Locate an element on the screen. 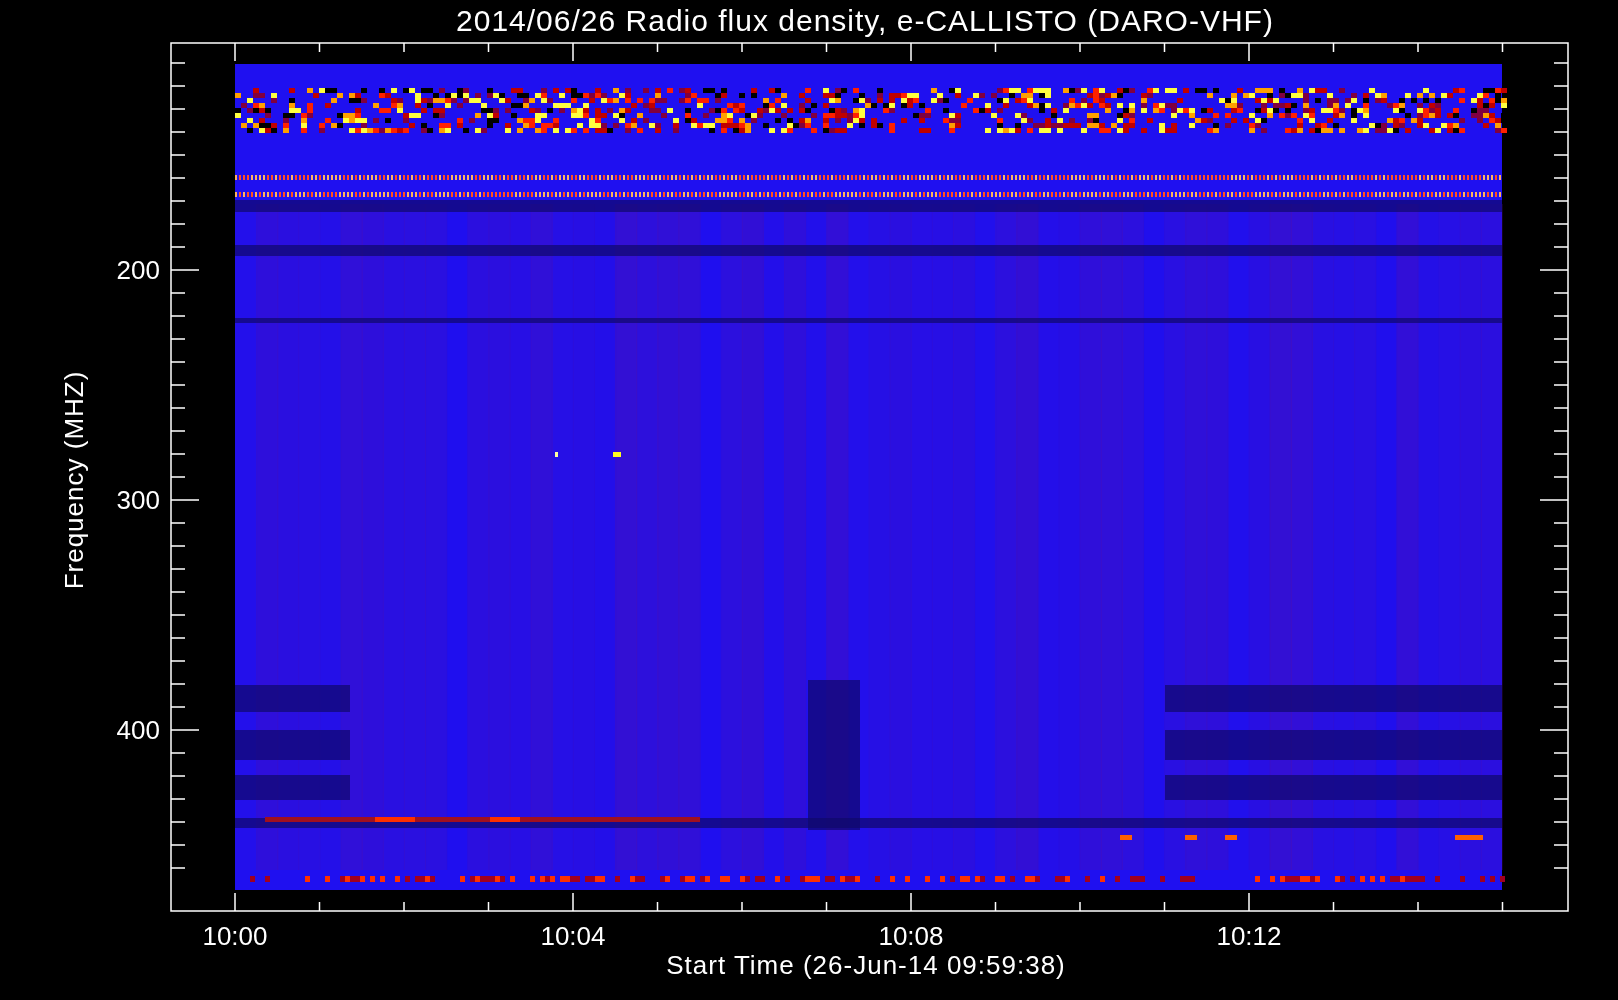 This screenshot has height=1000, width=1618. x-tick-label: 10:12 is located at coordinates (1249, 936).